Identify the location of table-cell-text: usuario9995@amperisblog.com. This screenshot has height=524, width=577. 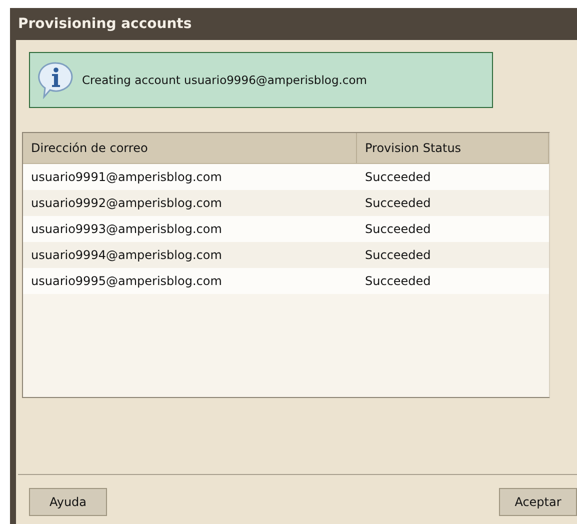
(126, 281).